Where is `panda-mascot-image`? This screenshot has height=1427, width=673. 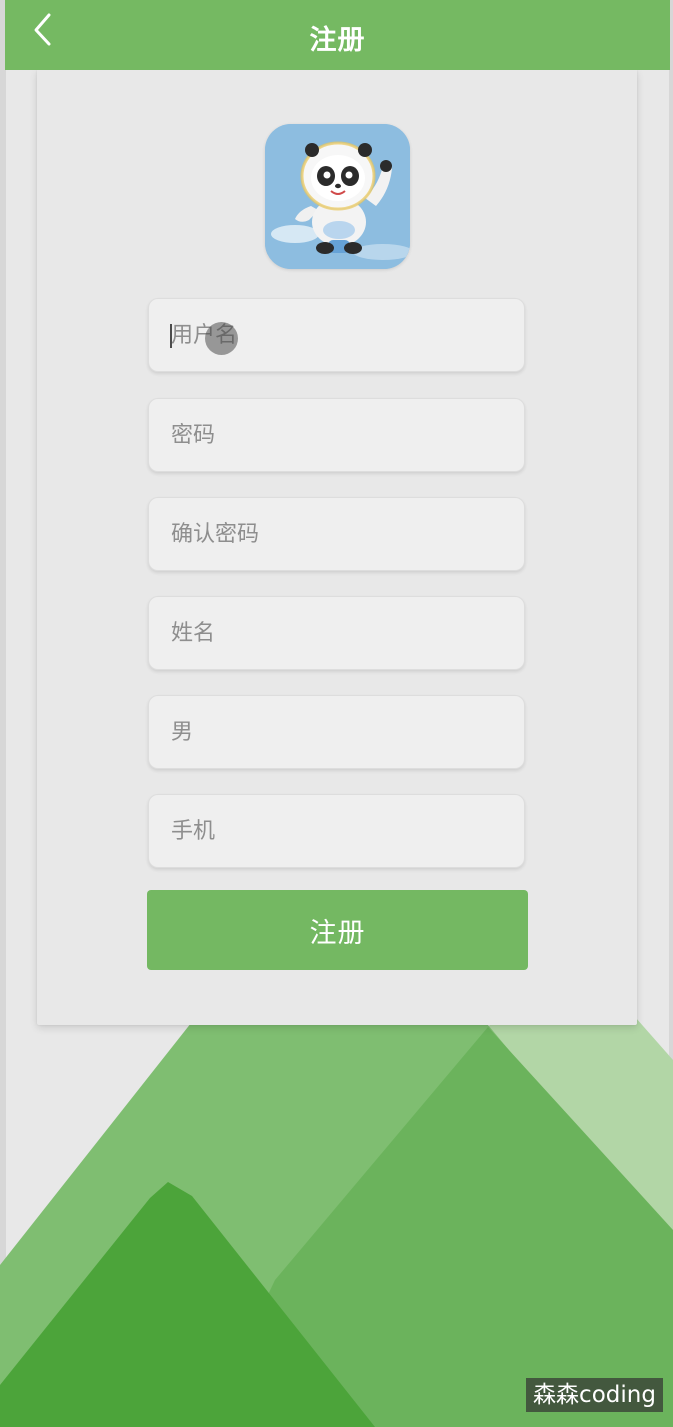 panda-mascot-image is located at coordinates (337, 196).